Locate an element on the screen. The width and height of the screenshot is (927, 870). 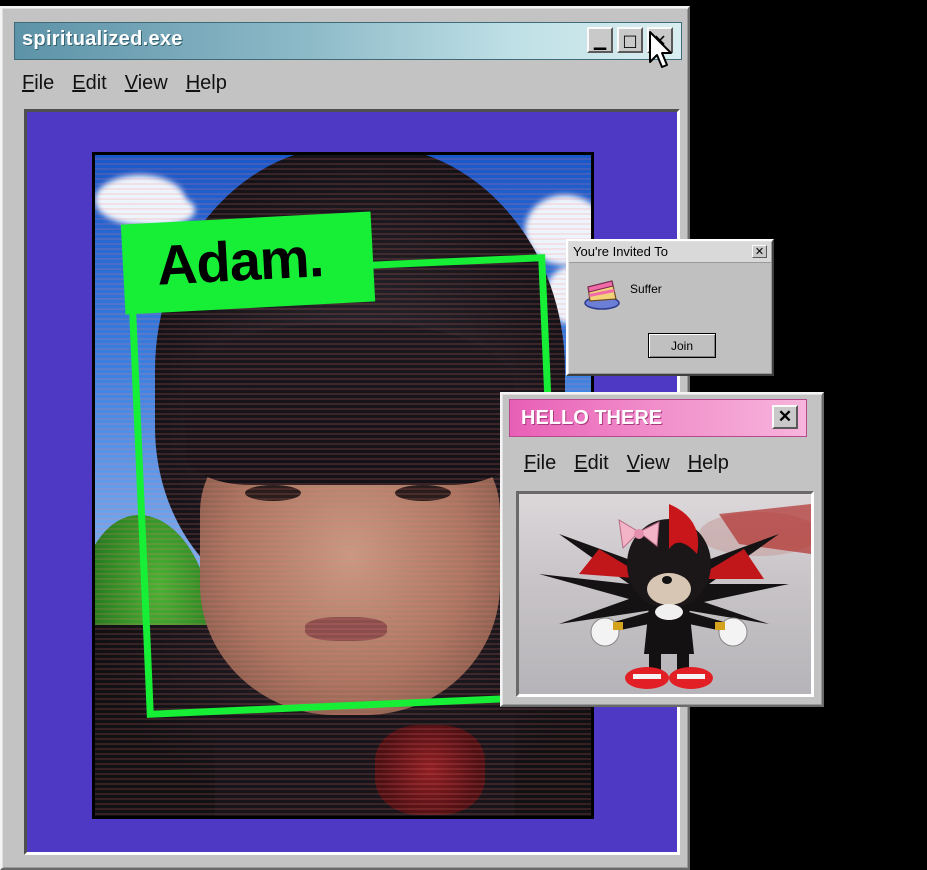
name-label: Adam. is located at coordinates (248, 263).